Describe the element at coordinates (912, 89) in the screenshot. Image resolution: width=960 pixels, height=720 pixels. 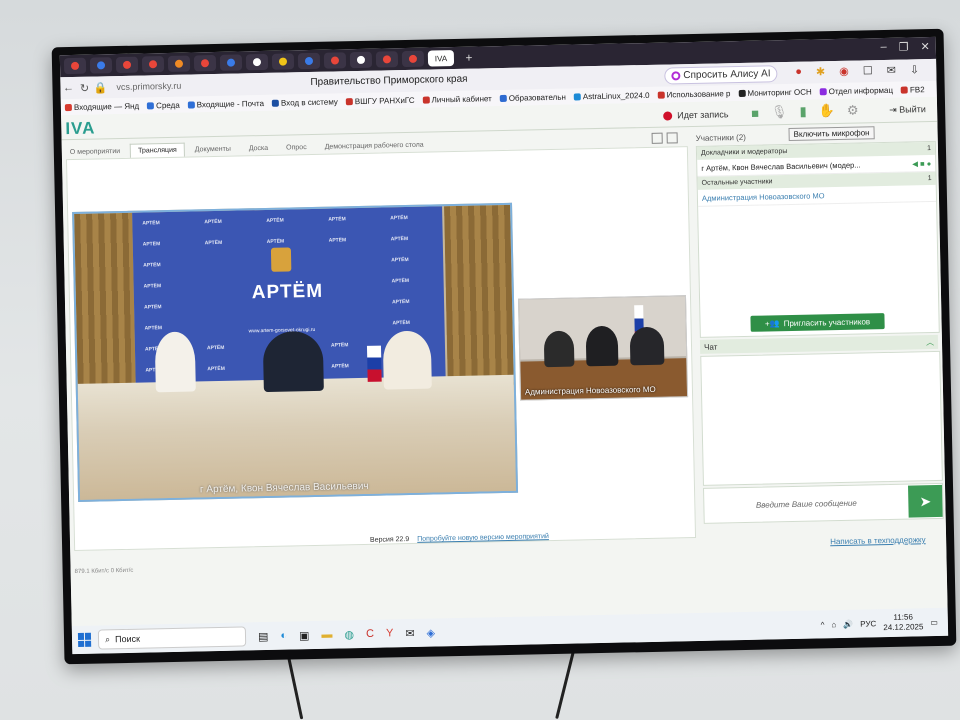
I see `bookmark-item: FB2` at that location.